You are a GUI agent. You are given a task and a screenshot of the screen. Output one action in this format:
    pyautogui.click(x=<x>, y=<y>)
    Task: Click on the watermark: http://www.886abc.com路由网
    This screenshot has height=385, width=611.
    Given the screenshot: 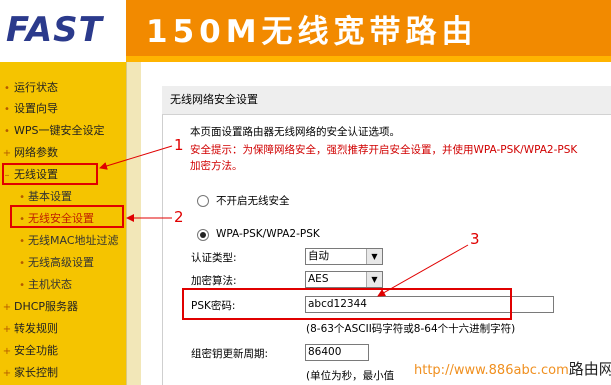 What is the action you would take?
    pyautogui.click(x=512, y=368)
    